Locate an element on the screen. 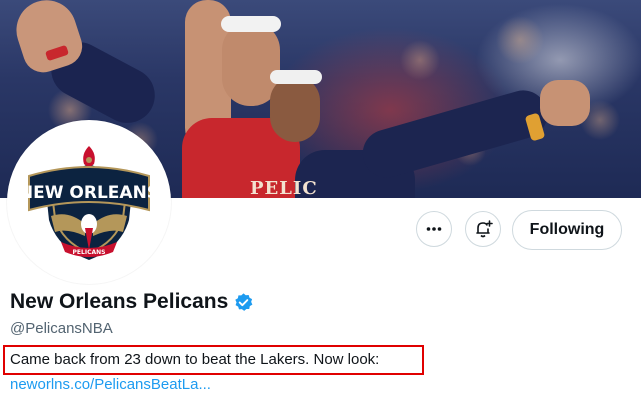 The width and height of the screenshot is (641, 418). following-button: Following is located at coordinates (567, 230).